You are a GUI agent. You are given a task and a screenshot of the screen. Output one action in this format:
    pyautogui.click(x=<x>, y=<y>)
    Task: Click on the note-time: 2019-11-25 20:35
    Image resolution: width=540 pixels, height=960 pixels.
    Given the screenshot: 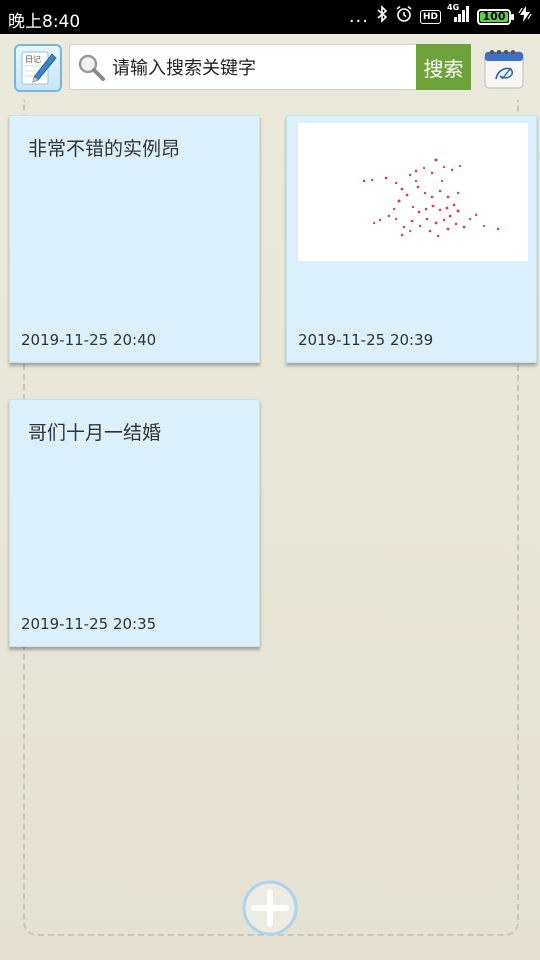 What is the action you would take?
    pyautogui.click(x=89, y=624)
    